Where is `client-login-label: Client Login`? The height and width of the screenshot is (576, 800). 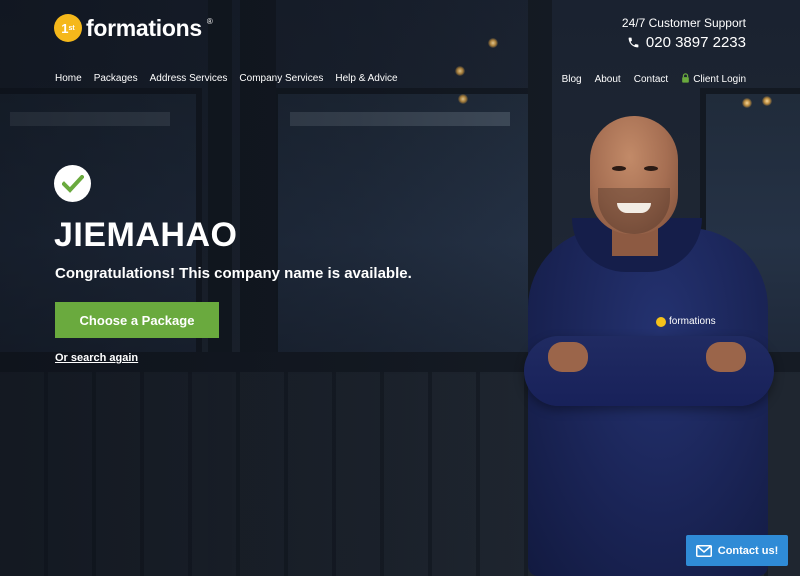
client-login-label: Client Login is located at coordinates (719, 79).